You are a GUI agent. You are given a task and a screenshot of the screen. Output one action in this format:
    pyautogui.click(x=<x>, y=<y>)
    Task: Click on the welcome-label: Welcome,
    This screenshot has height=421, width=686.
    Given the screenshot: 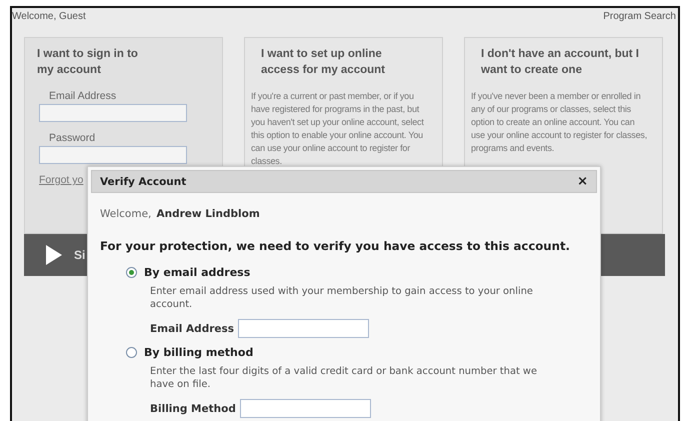 What is the action you would take?
    pyautogui.click(x=126, y=214)
    